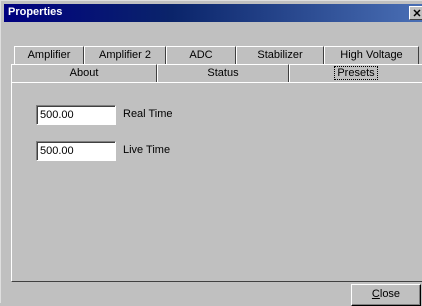  I want to click on tab-label: Presets, so click(356, 73).